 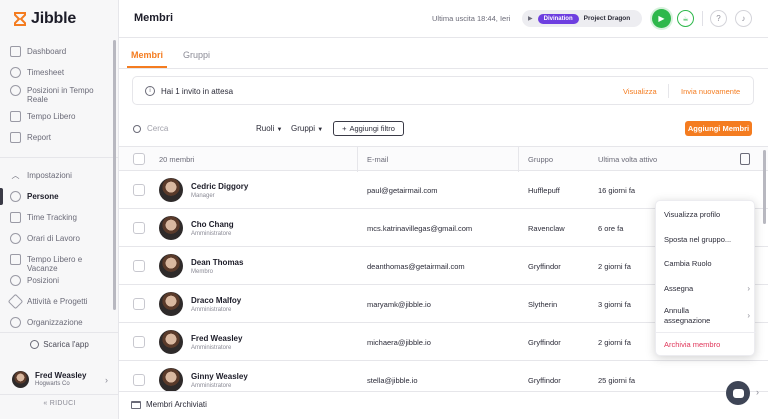 What do you see at coordinates (307, 128) in the screenshot?
I see `groups-filter-dropdown: Gruppi ▼` at bounding box center [307, 128].